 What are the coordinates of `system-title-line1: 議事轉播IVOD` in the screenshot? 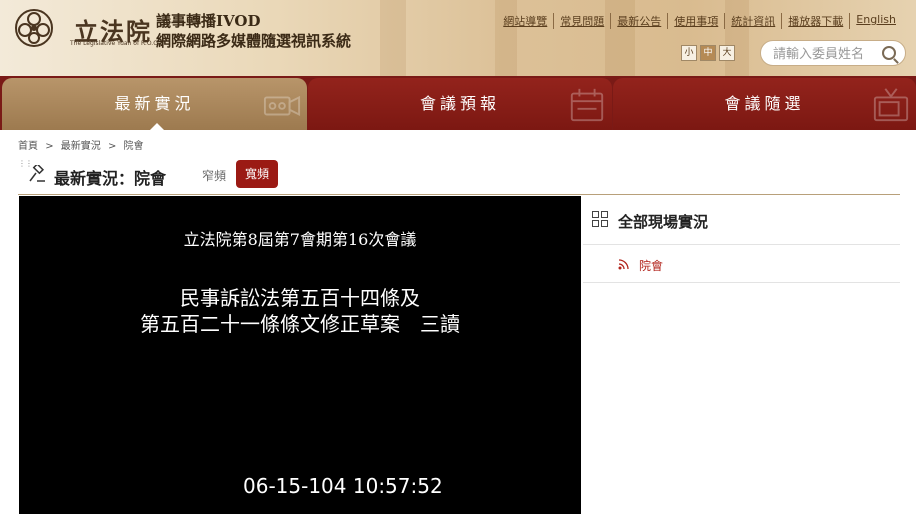 It's located at (208, 21).